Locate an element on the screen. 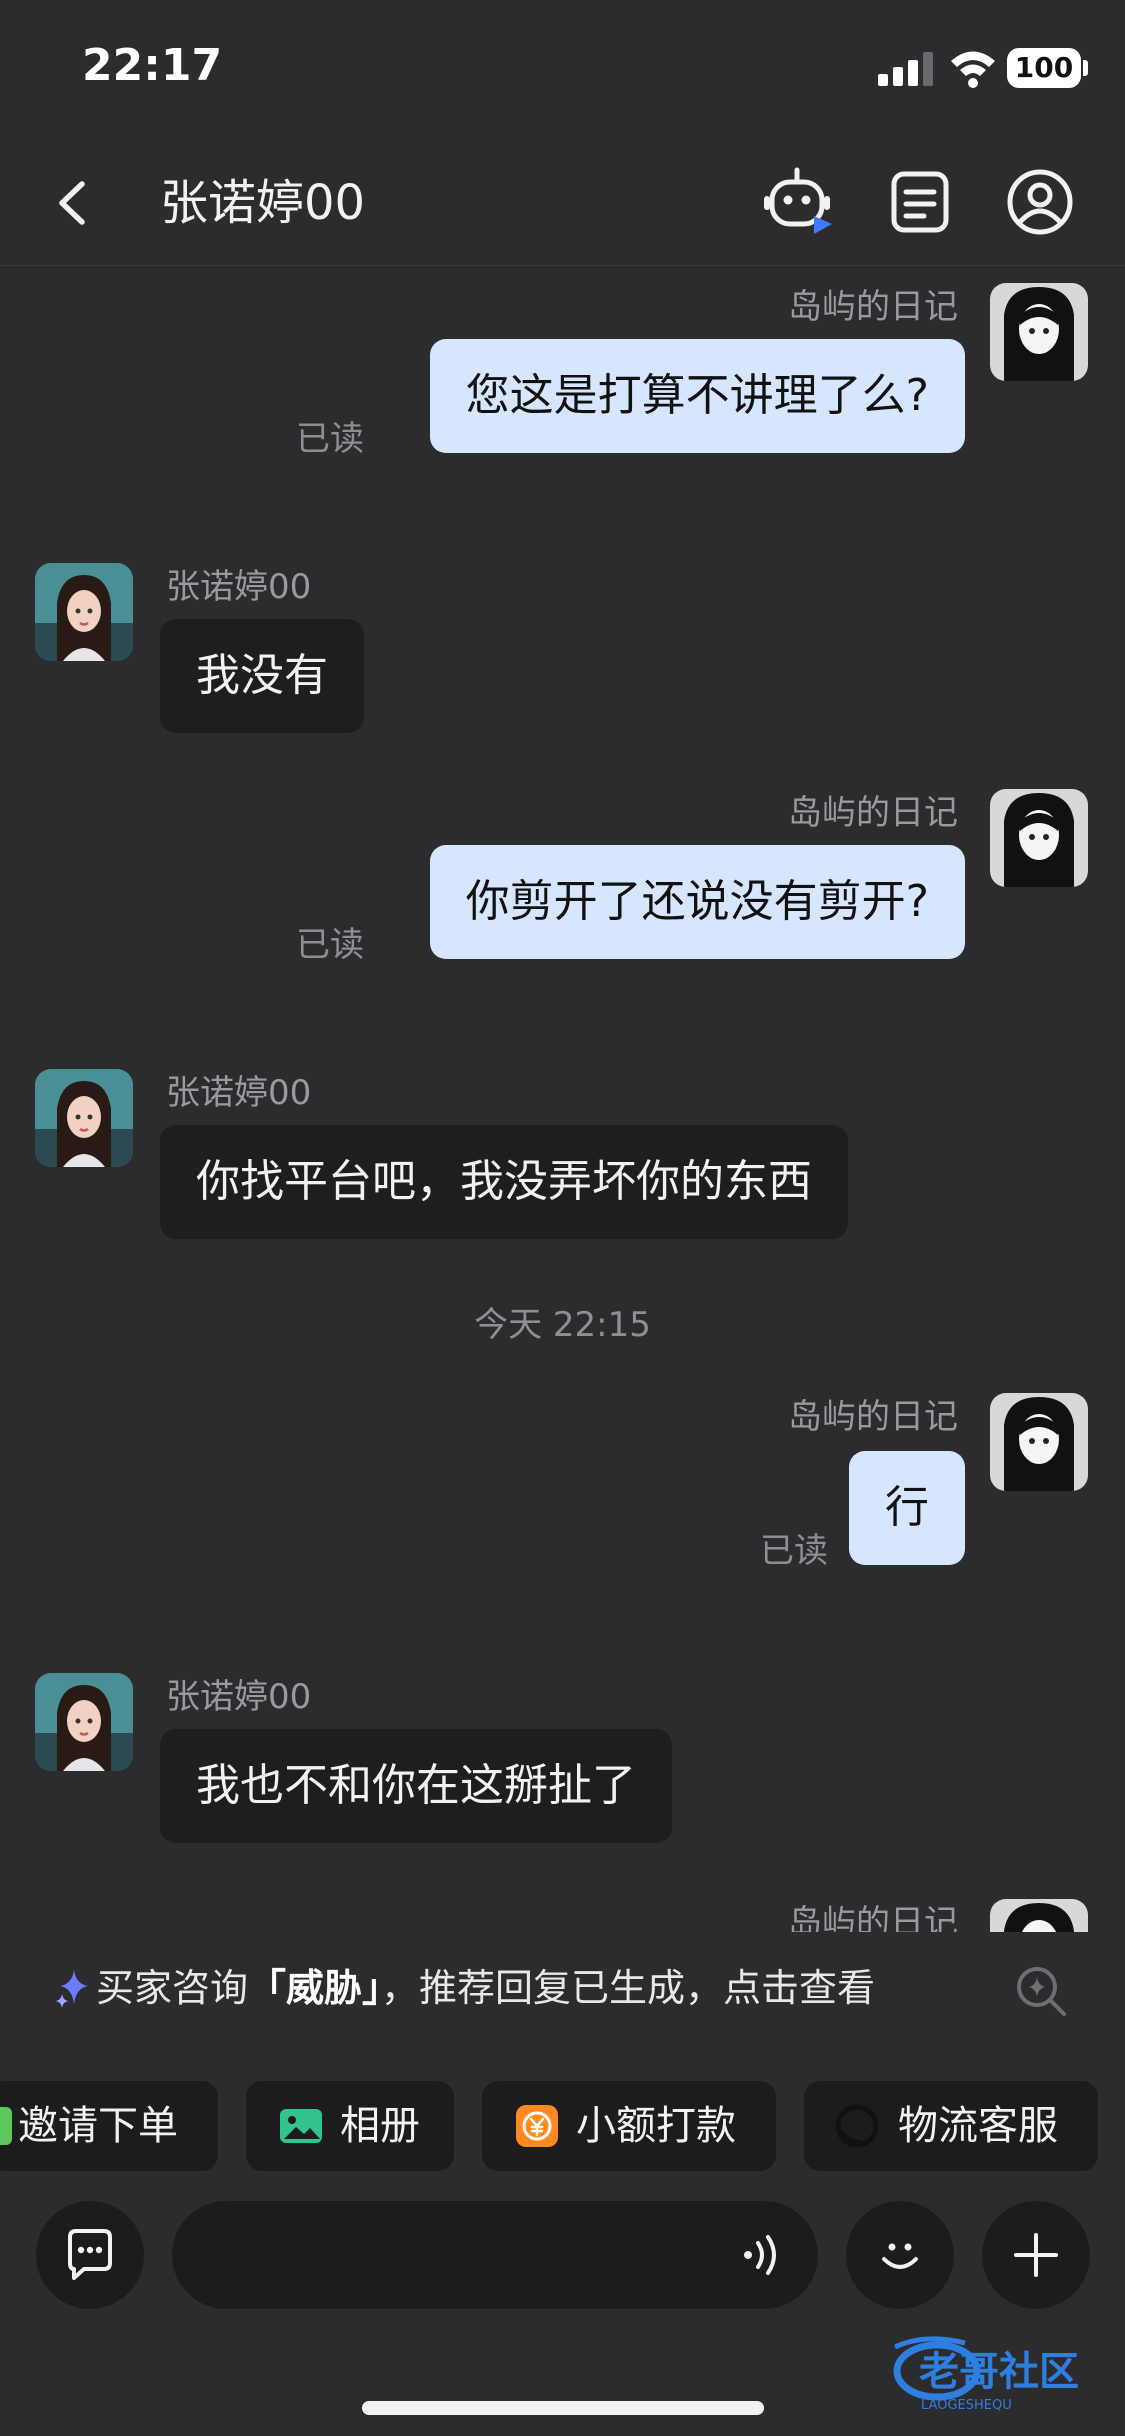 This screenshot has height=2436, width=1125. photo-album-icon is located at coordinates (301, 2126).